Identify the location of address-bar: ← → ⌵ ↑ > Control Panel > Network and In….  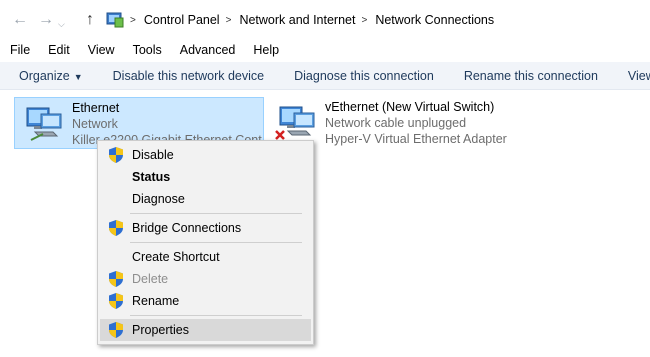
(325, 20).